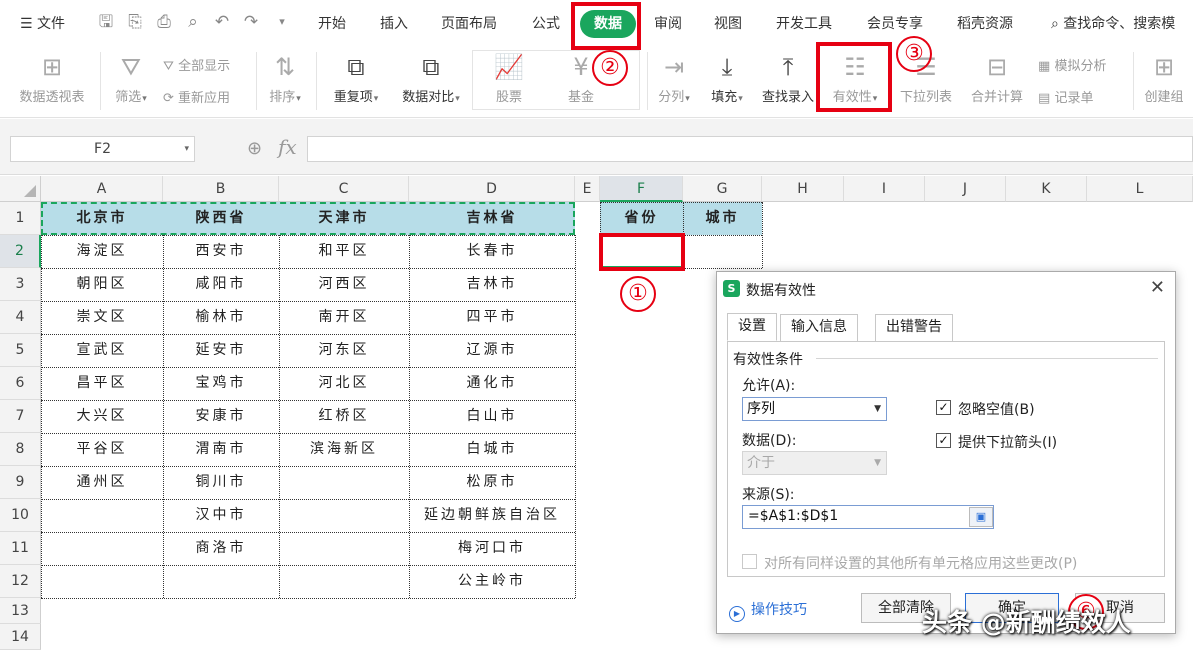 This screenshot has height=658, width=1193. Describe the element at coordinates (1065, 96) in the screenshot. I see `record-form-button: ▤ 记录单` at that location.